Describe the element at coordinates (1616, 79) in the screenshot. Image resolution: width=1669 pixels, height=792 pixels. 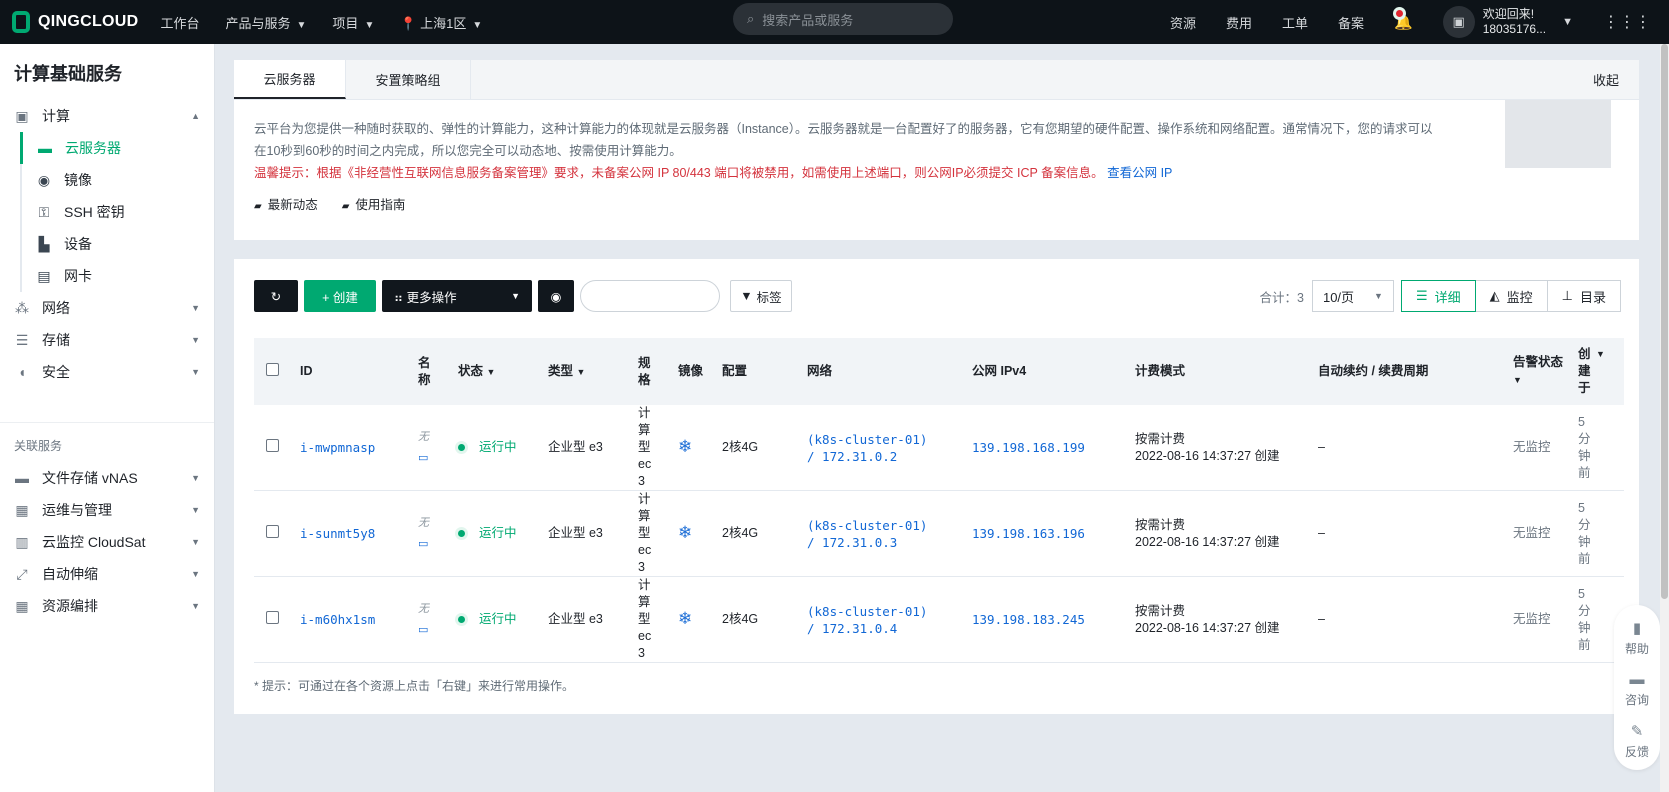
I see `collapse-button: 收起` at that location.